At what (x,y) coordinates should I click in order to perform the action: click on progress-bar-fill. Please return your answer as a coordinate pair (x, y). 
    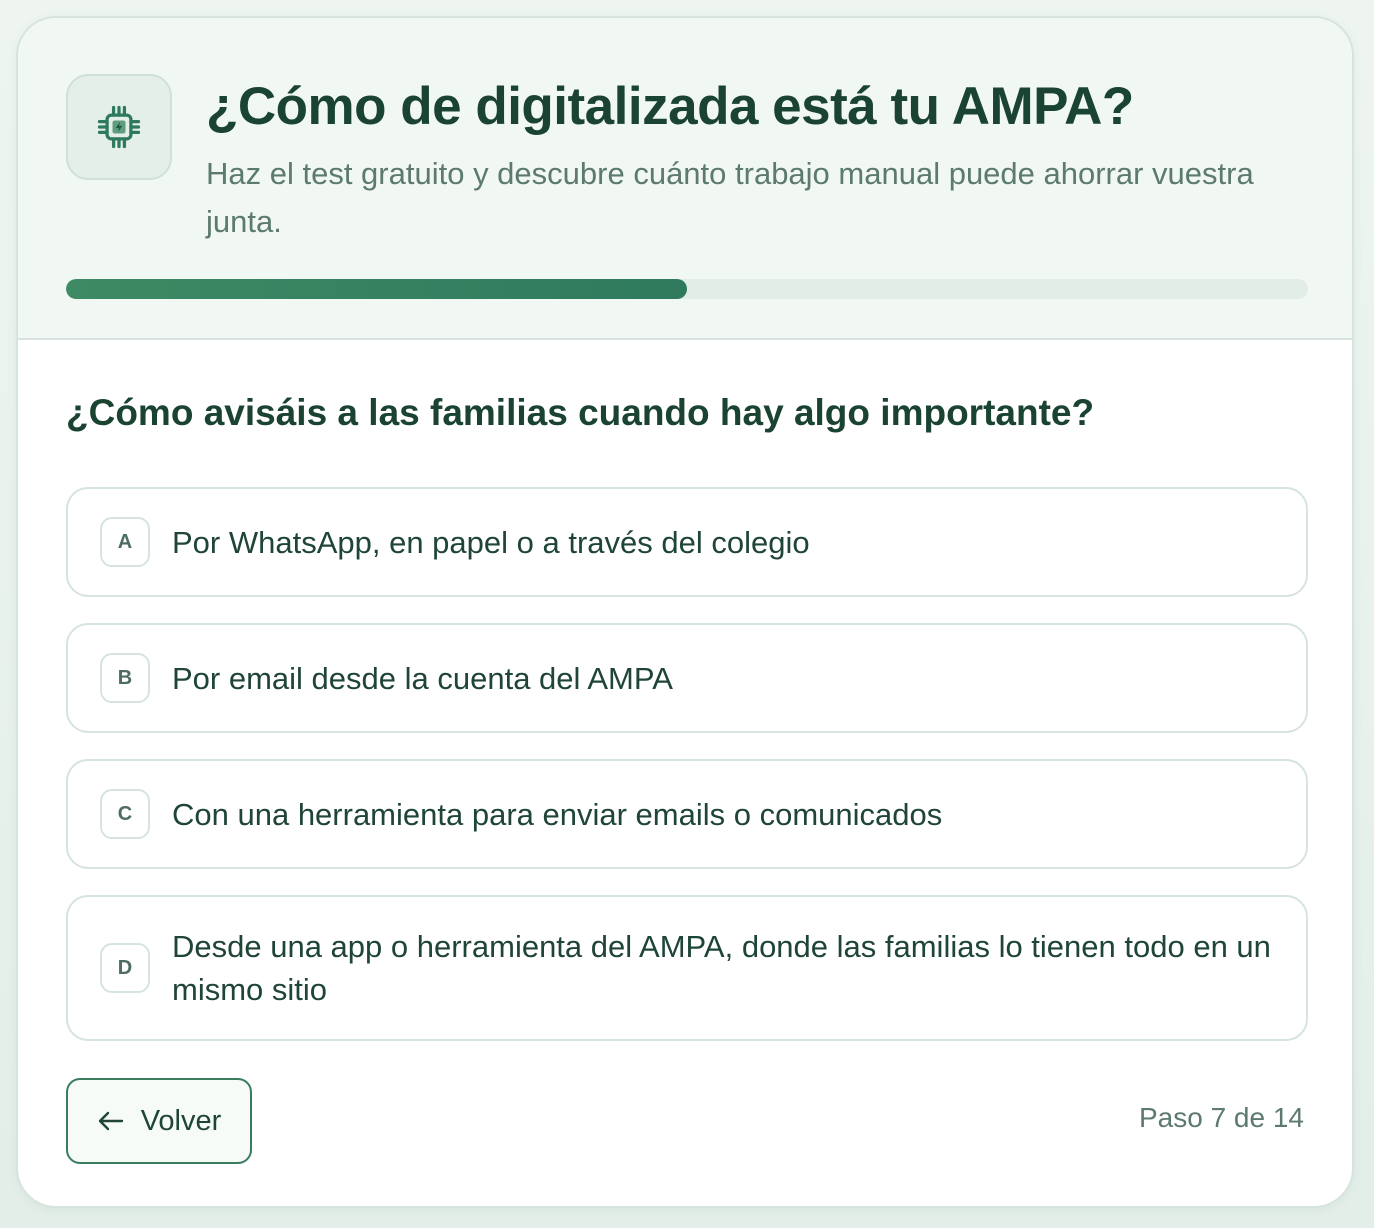
    Looking at the image, I should click on (376, 289).